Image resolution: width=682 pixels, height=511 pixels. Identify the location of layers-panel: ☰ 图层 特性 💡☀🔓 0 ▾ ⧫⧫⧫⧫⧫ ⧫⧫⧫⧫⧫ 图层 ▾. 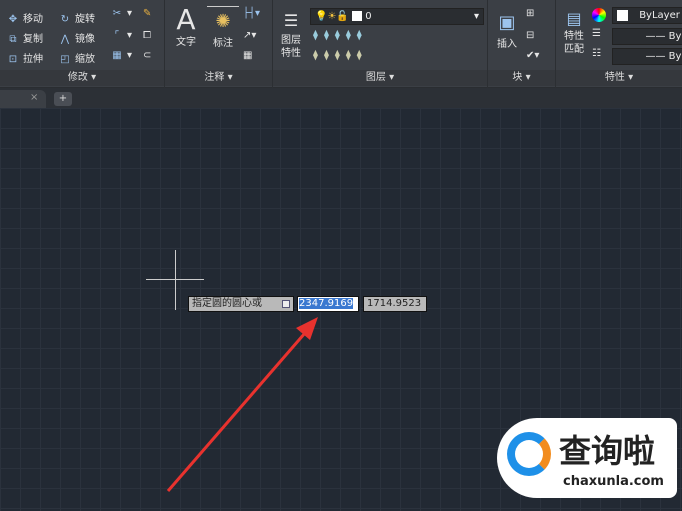
(380, 44).